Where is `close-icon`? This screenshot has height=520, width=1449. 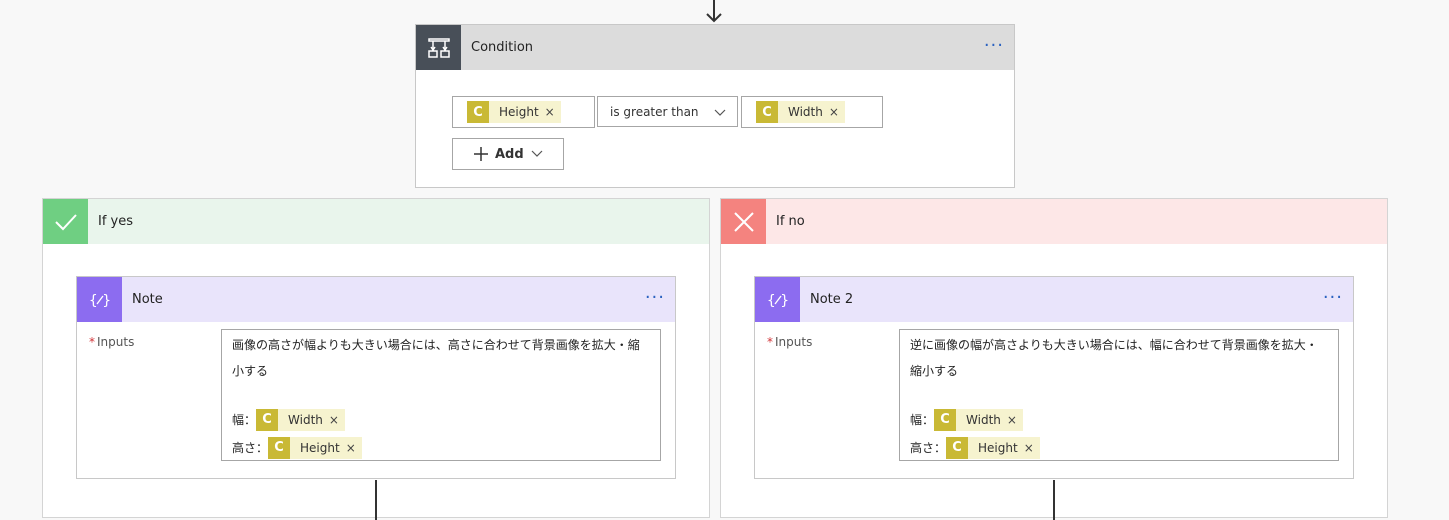 close-icon is located at coordinates (743, 221).